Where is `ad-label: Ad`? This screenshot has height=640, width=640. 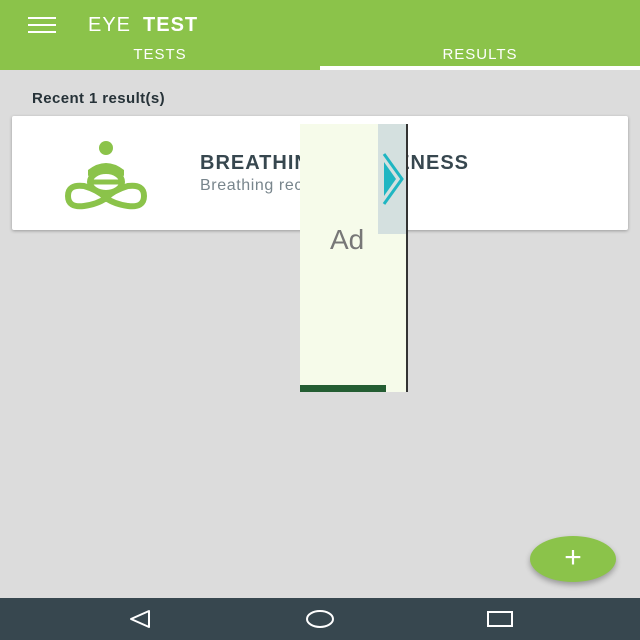
ad-label: Ad is located at coordinates (347, 239).